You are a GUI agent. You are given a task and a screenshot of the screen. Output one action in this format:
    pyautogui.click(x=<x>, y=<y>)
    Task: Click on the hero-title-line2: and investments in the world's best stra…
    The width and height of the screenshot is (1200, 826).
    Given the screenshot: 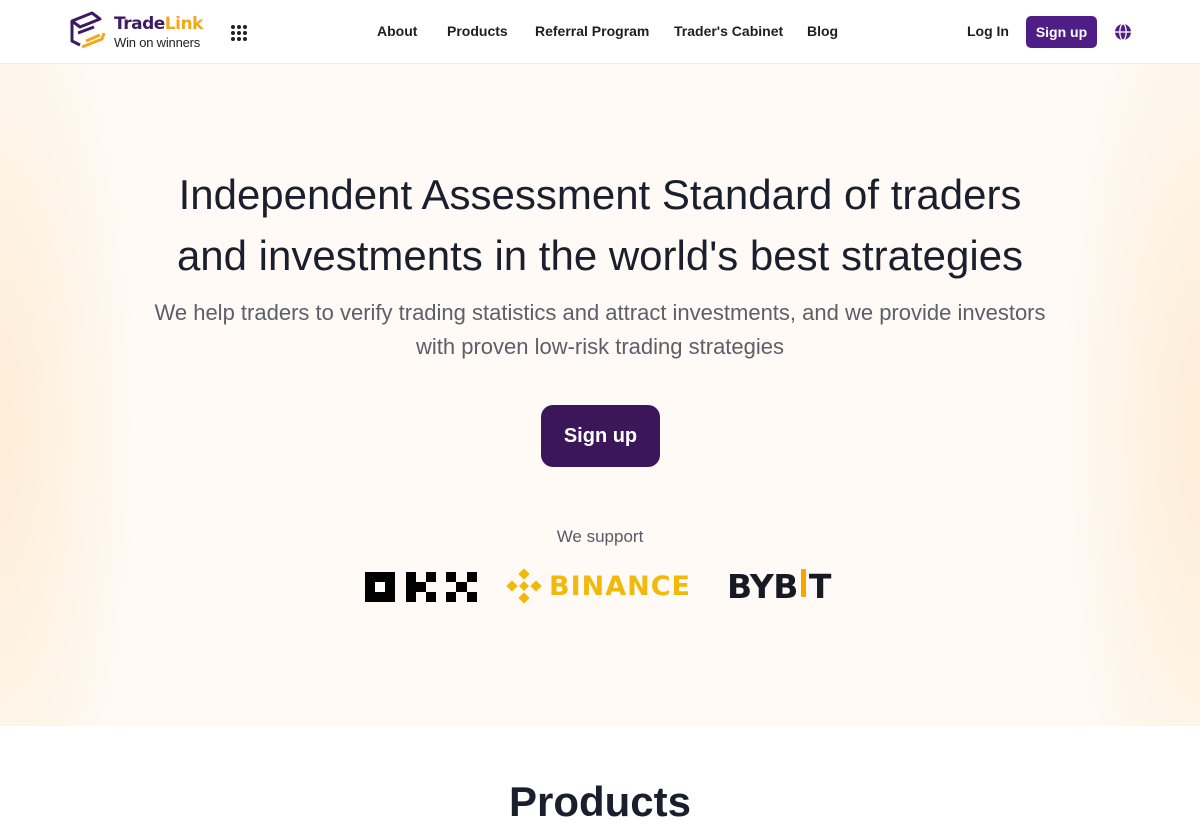 What is the action you would take?
    pyautogui.click(x=600, y=255)
    